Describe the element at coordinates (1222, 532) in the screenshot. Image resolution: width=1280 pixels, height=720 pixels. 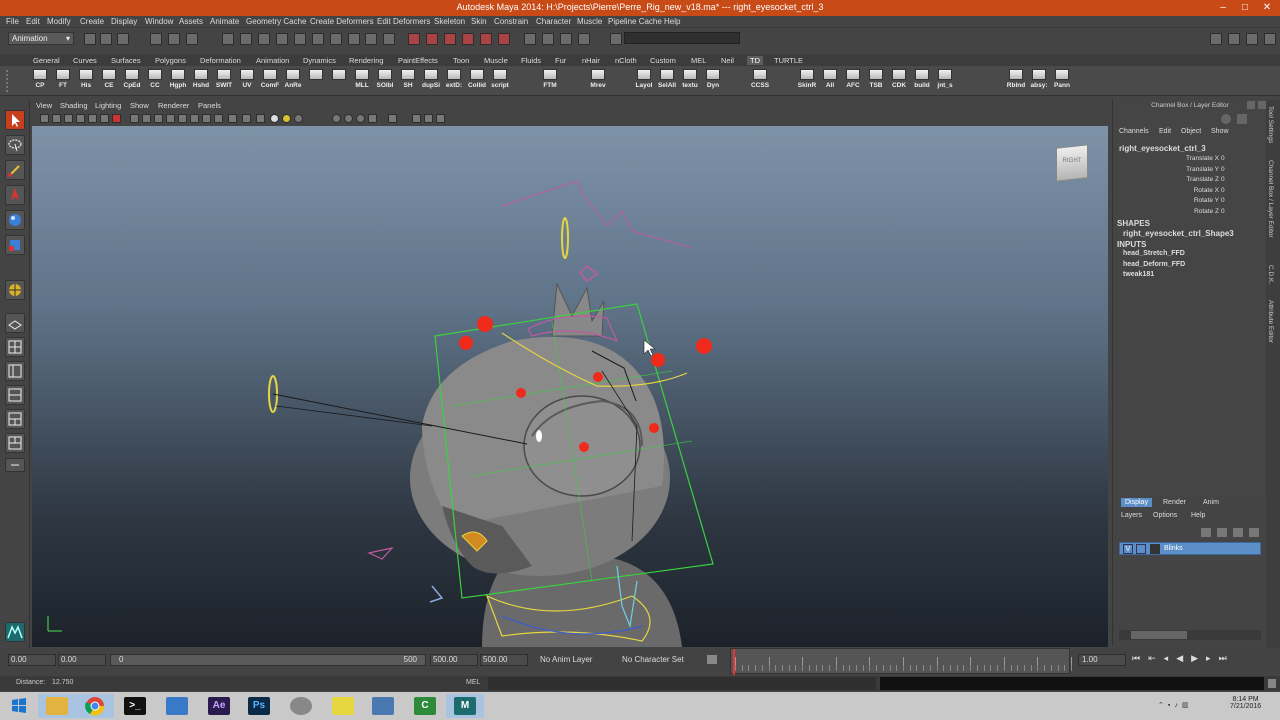
I see `new-layer-selected-icon` at that location.